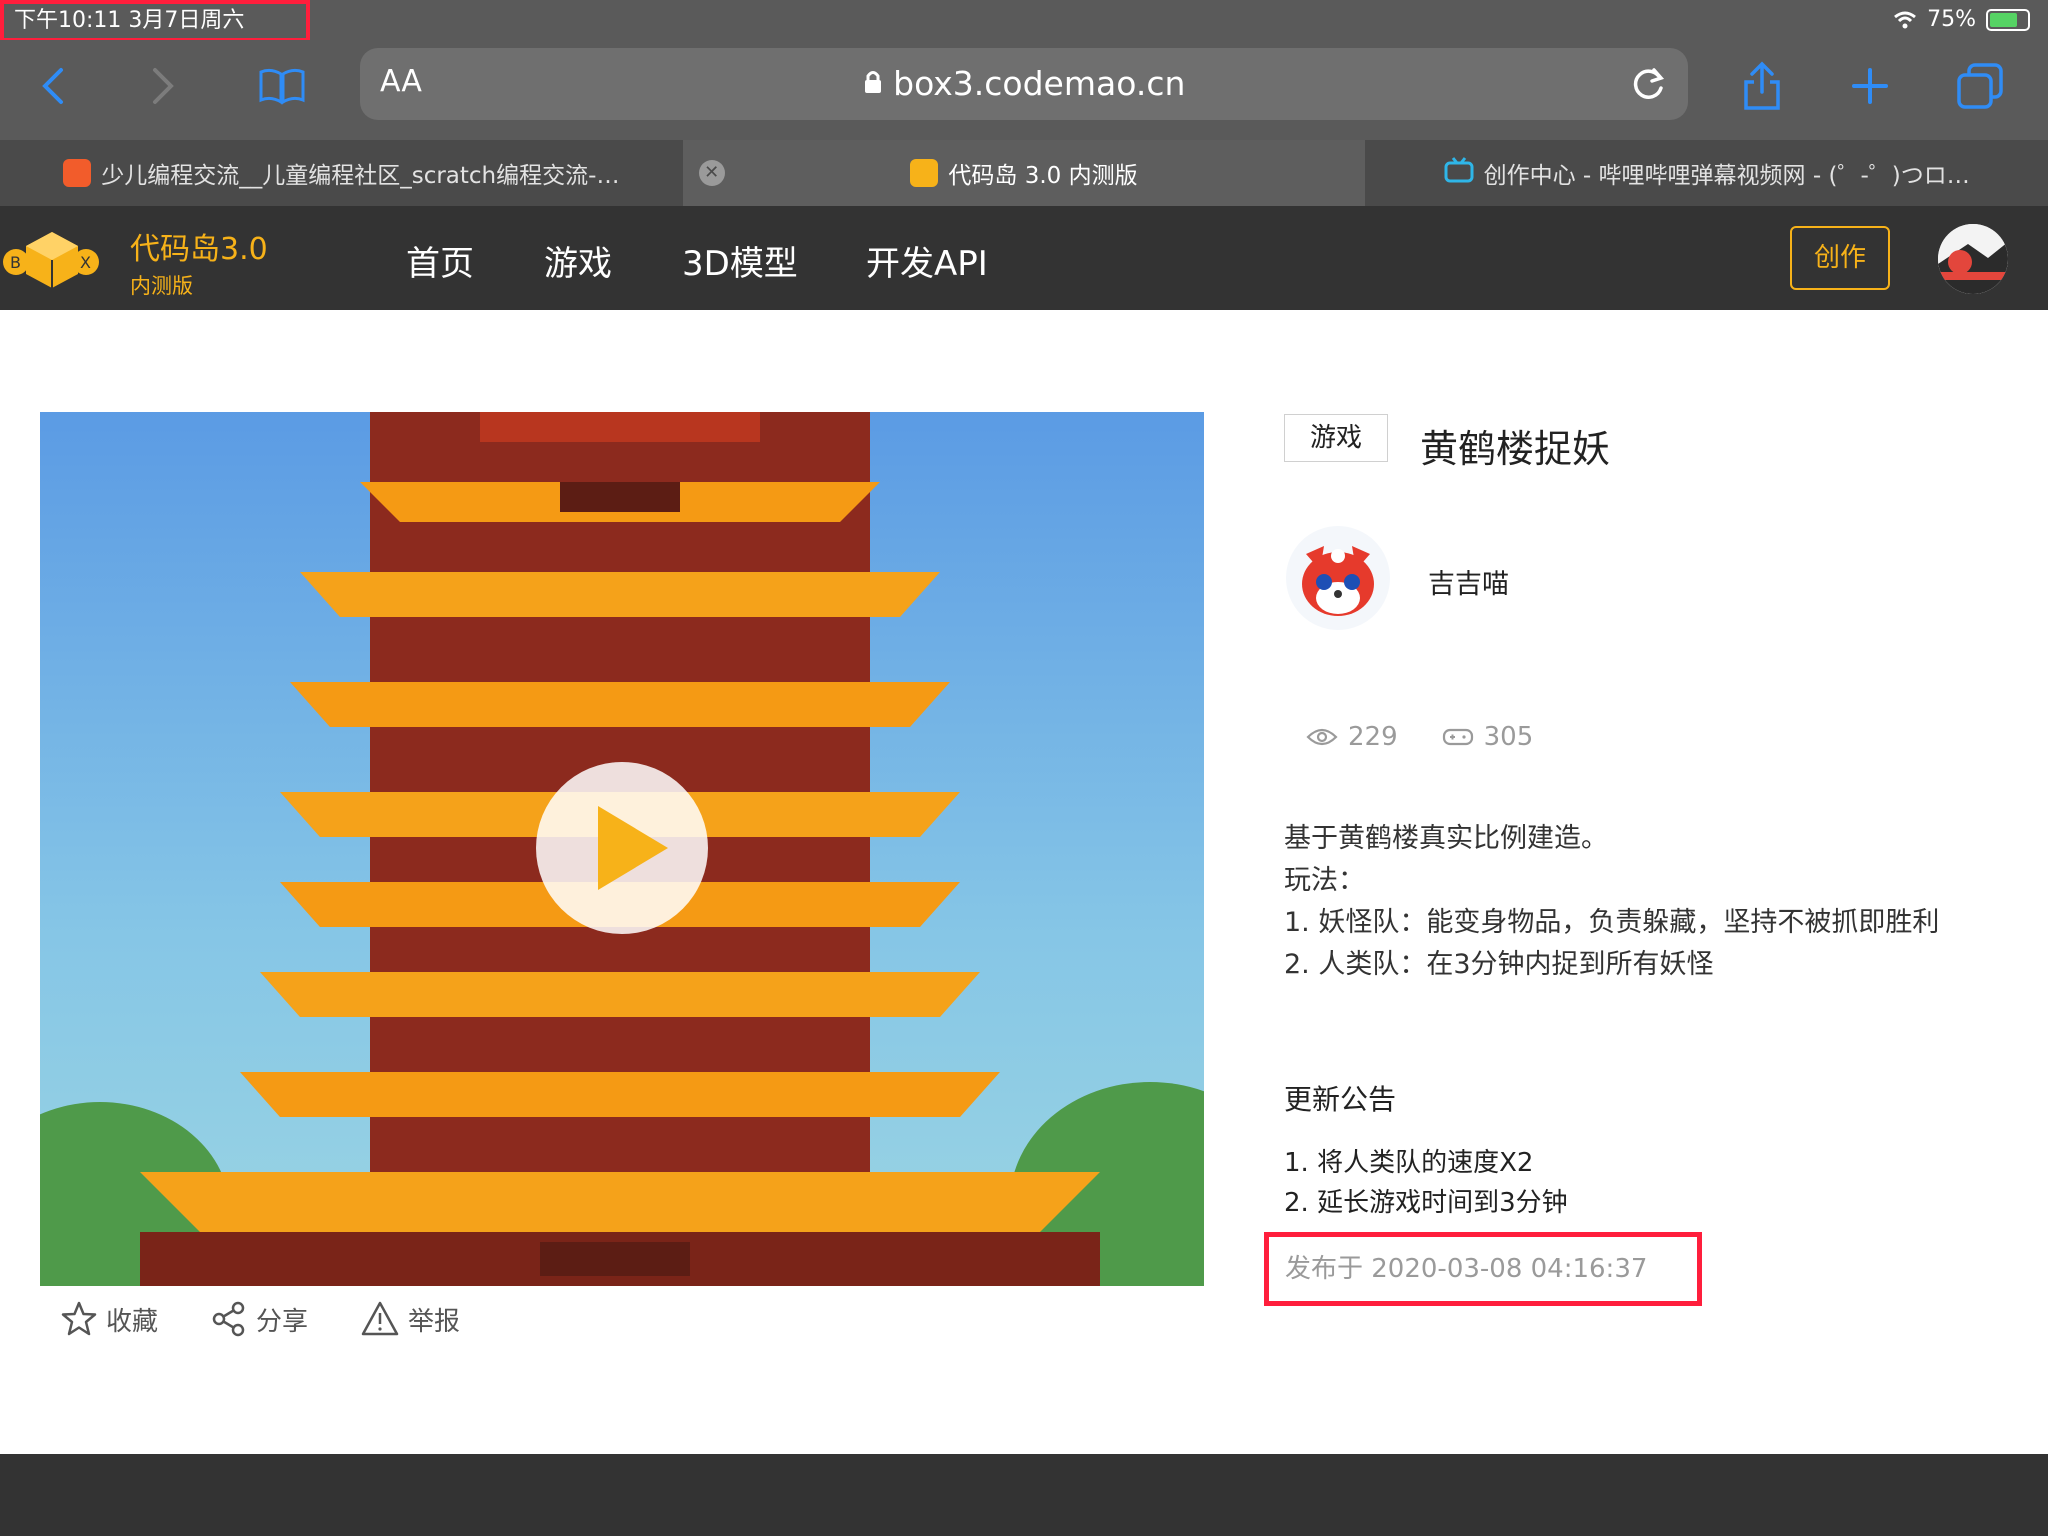 The height and width of the screenshot is (1536, 2048). Describe the element at coordinates (132, 1321) in the screenshot. I see `favorite-label: 收藏` at that location.